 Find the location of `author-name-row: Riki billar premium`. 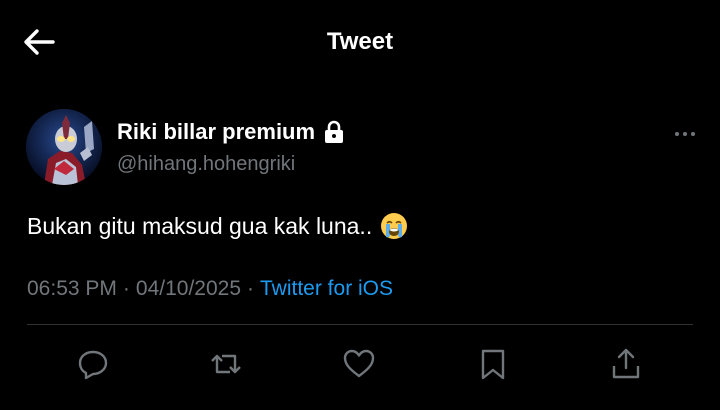

author-name-row: Riki billar premium is located at coordinates (231, 132).